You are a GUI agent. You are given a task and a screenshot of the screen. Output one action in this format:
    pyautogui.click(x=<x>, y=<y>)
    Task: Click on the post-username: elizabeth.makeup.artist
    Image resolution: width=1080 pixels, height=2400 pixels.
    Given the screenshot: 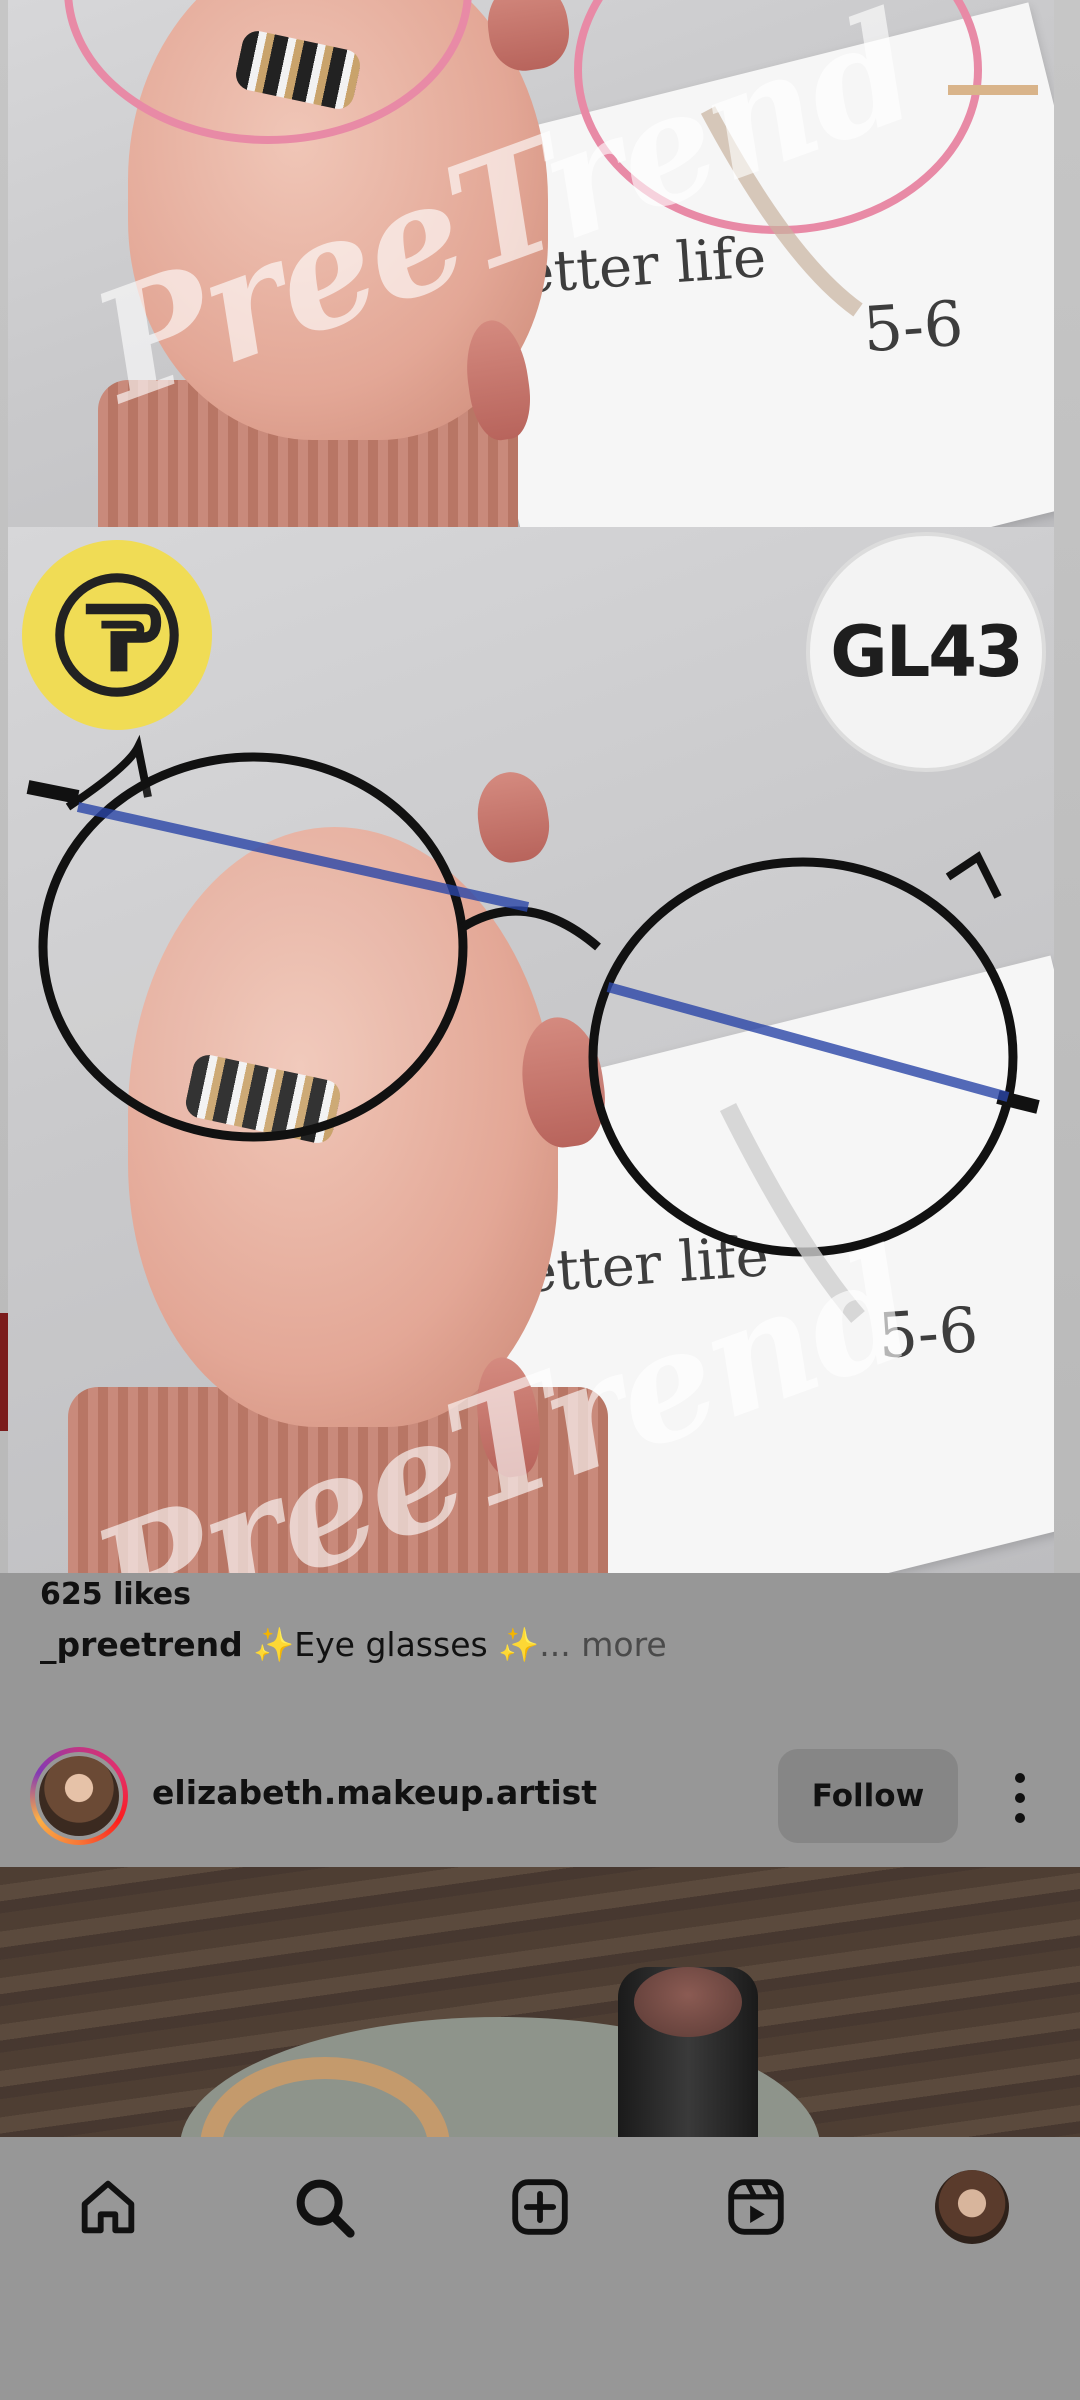 What is the action you would take?
    pyautogui.click(x=374, y=1792)
    